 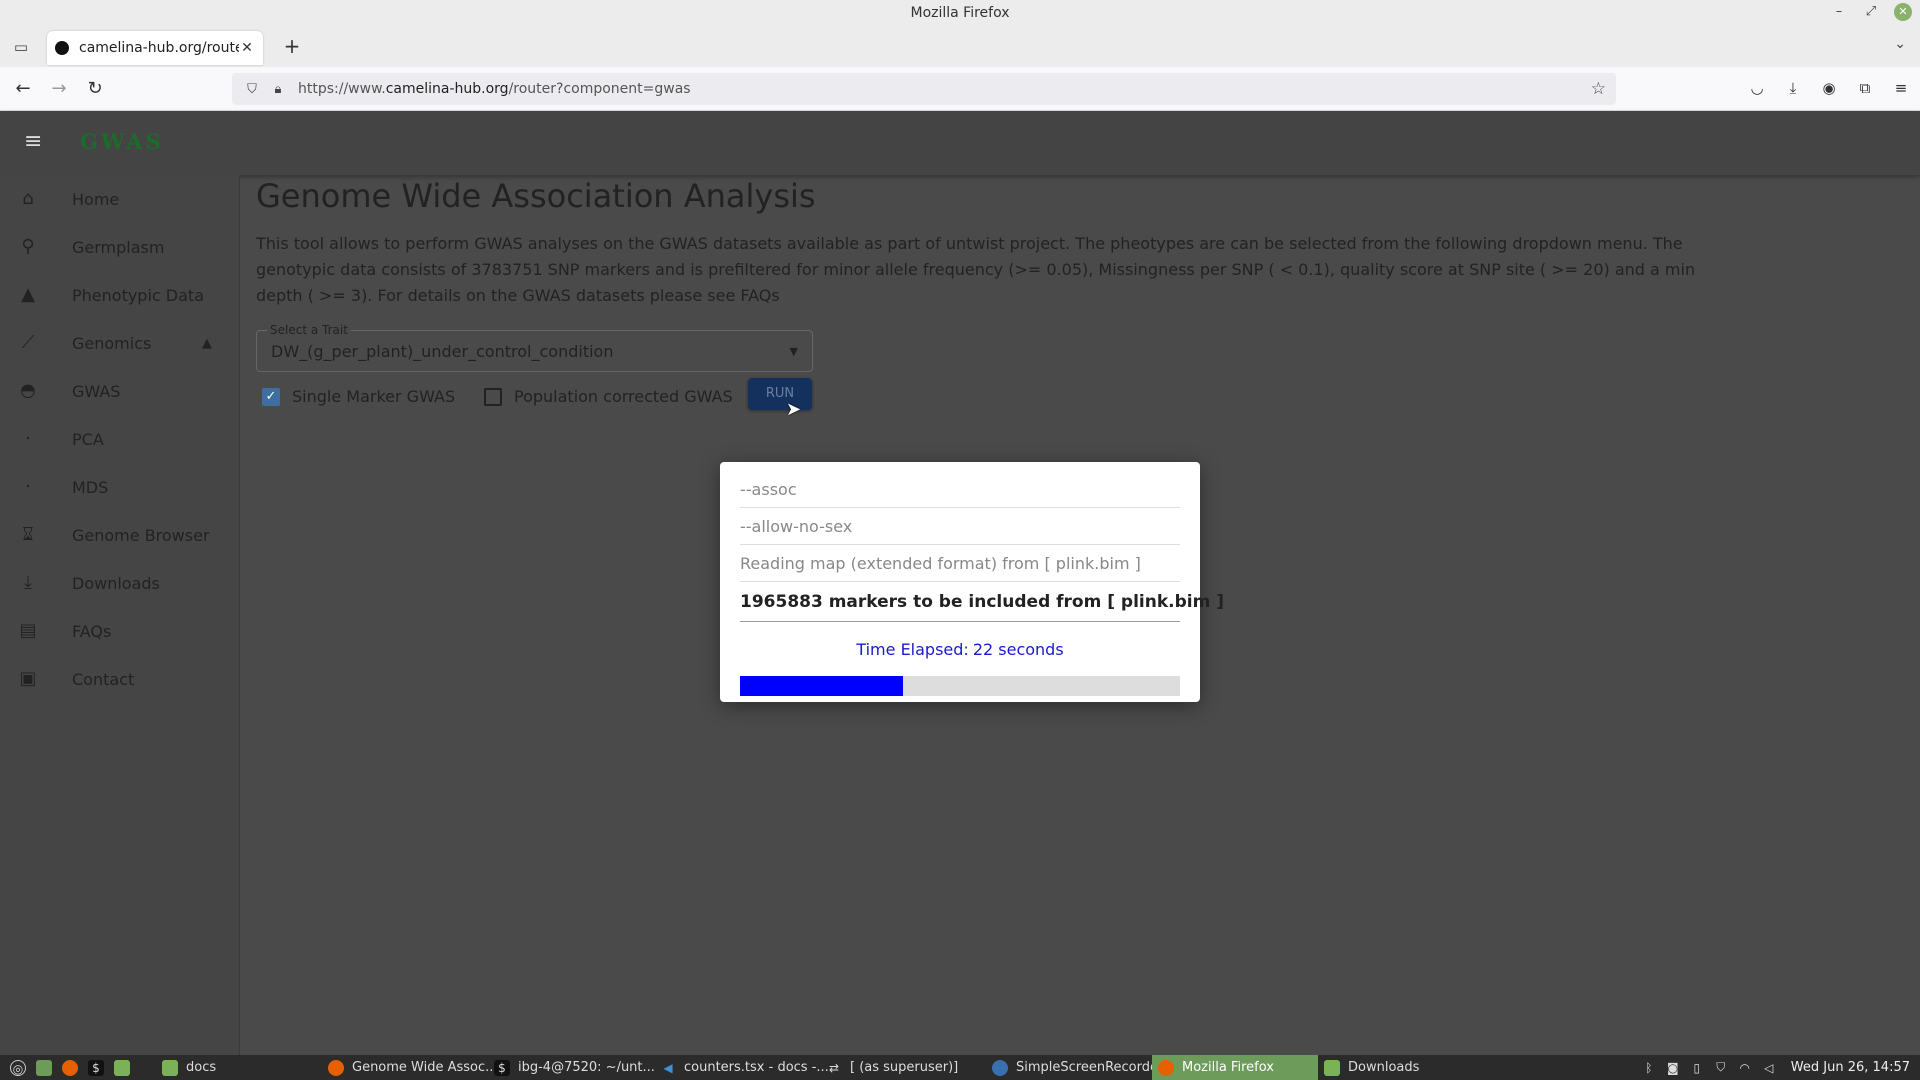 What do you see at coordinates (1901, 88) in the screenshot?
I see `menu-icon: ≡` at bounding box center [1901, 88].